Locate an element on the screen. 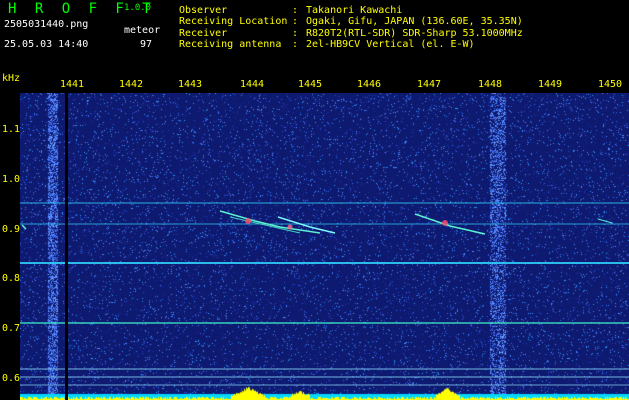 The height and width of the screenshot is (400, 629). time-tick-label: 1444 is located at coordinates (252, 84).